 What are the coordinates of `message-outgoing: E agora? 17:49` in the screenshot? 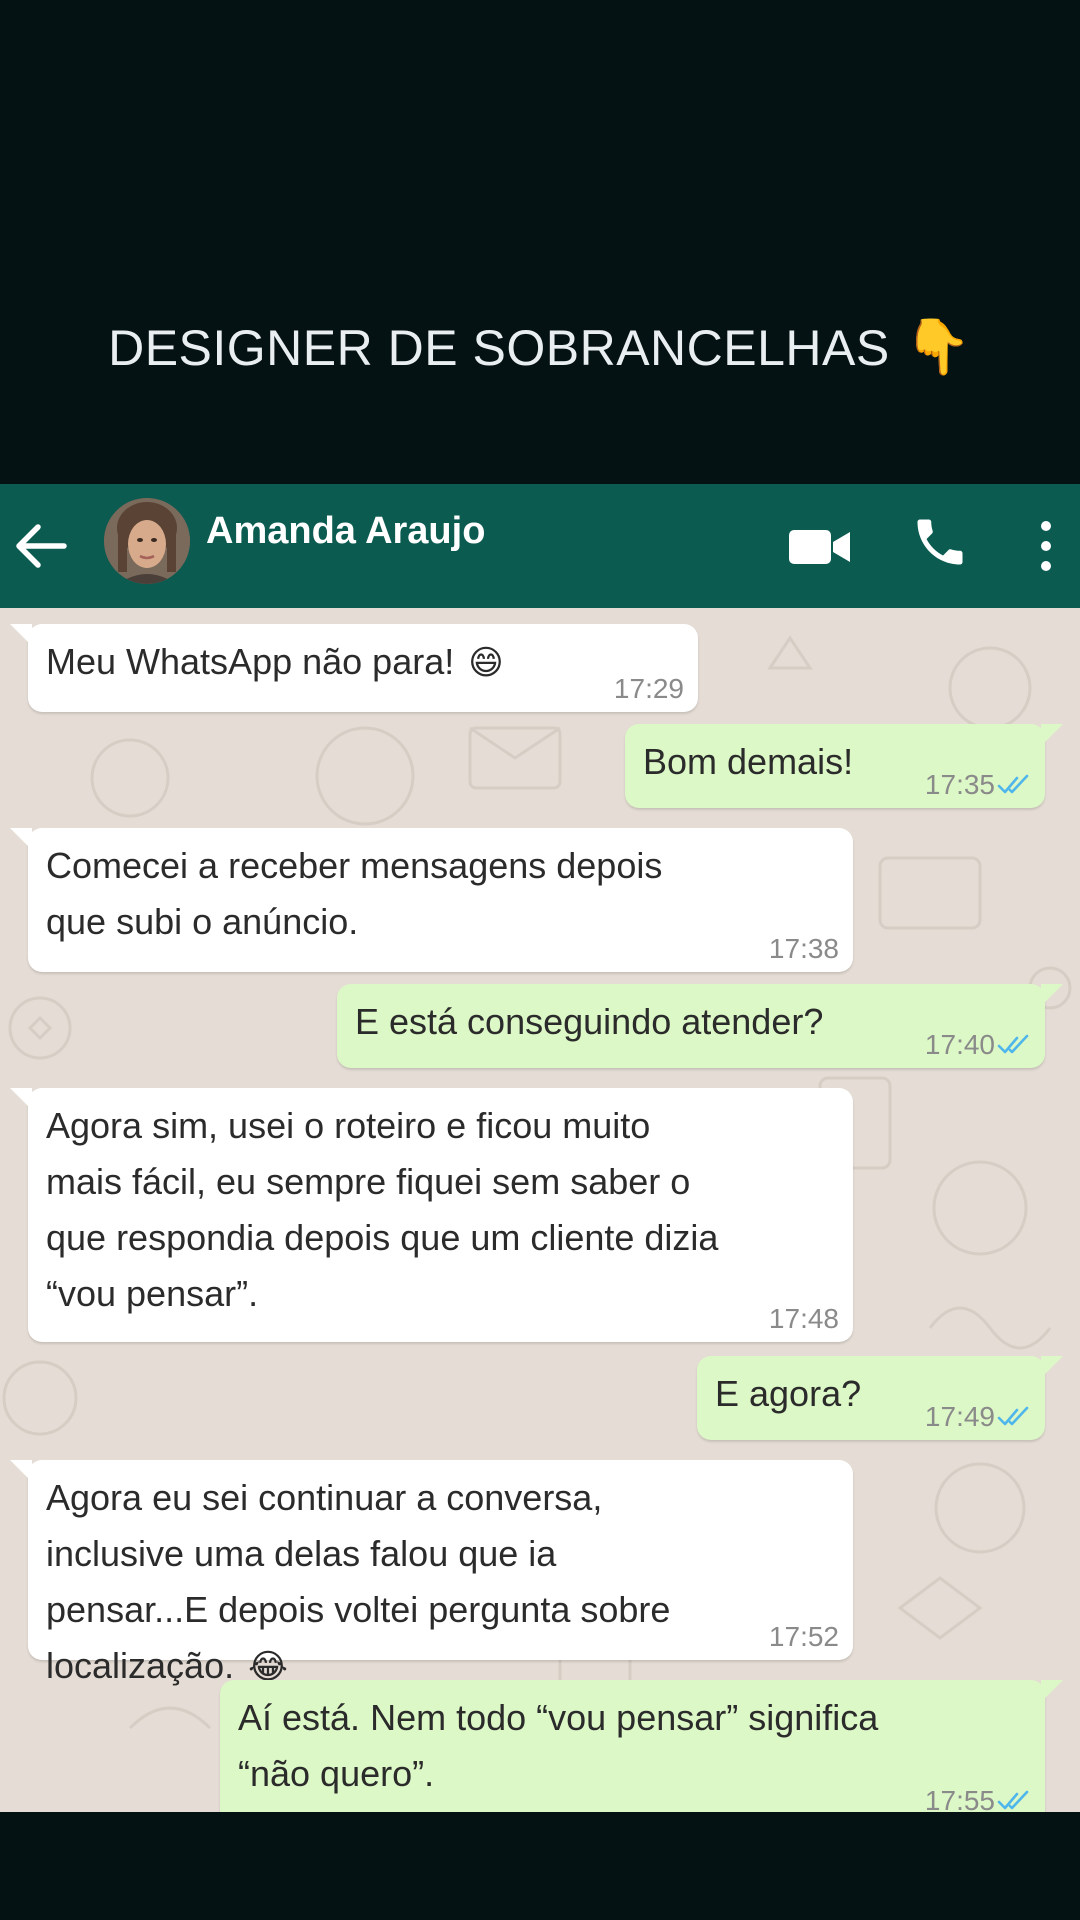 It's located at (880, 1398).